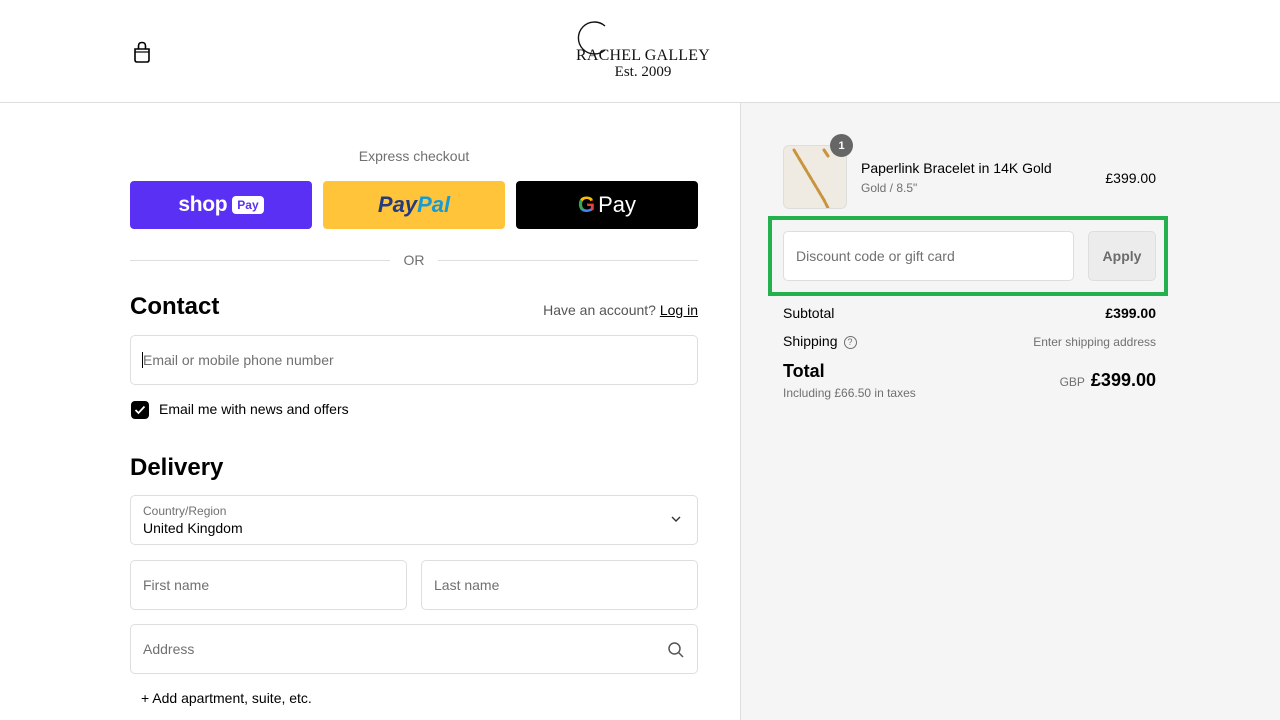  What do you see at coordinates (203, 204) in the screenshot?
I see `shop-pay-wordmark: shop` at bounding box center [203, 204].